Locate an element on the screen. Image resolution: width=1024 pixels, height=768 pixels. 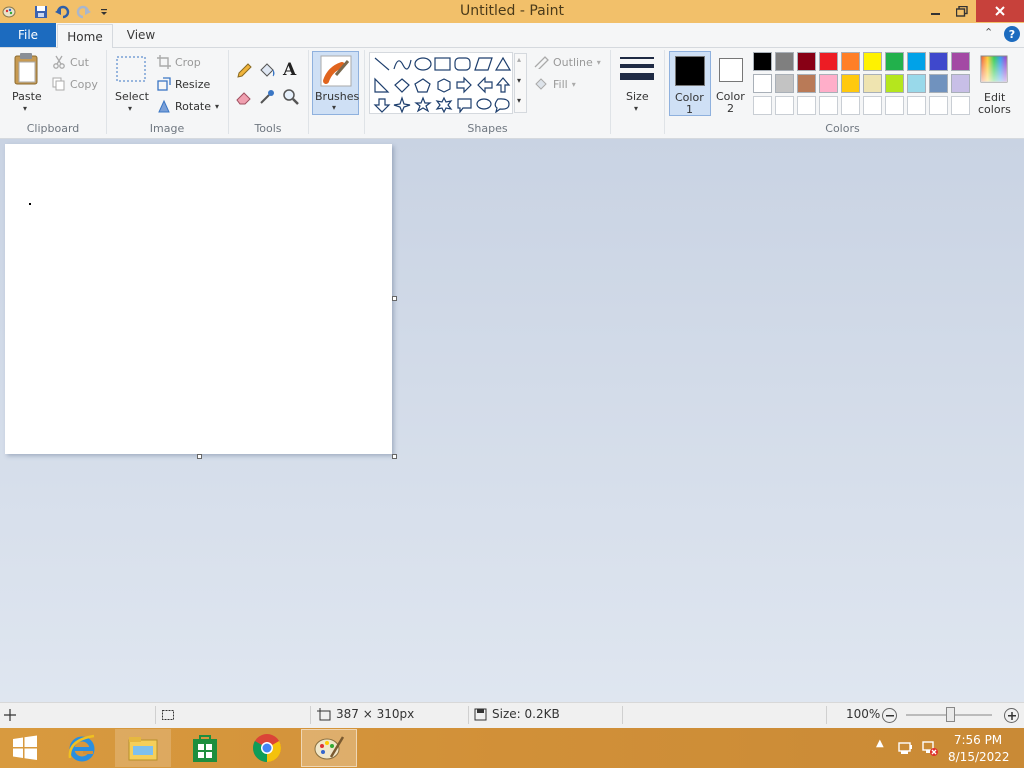
copy-button: Copy is located at coordinates (75, 84).